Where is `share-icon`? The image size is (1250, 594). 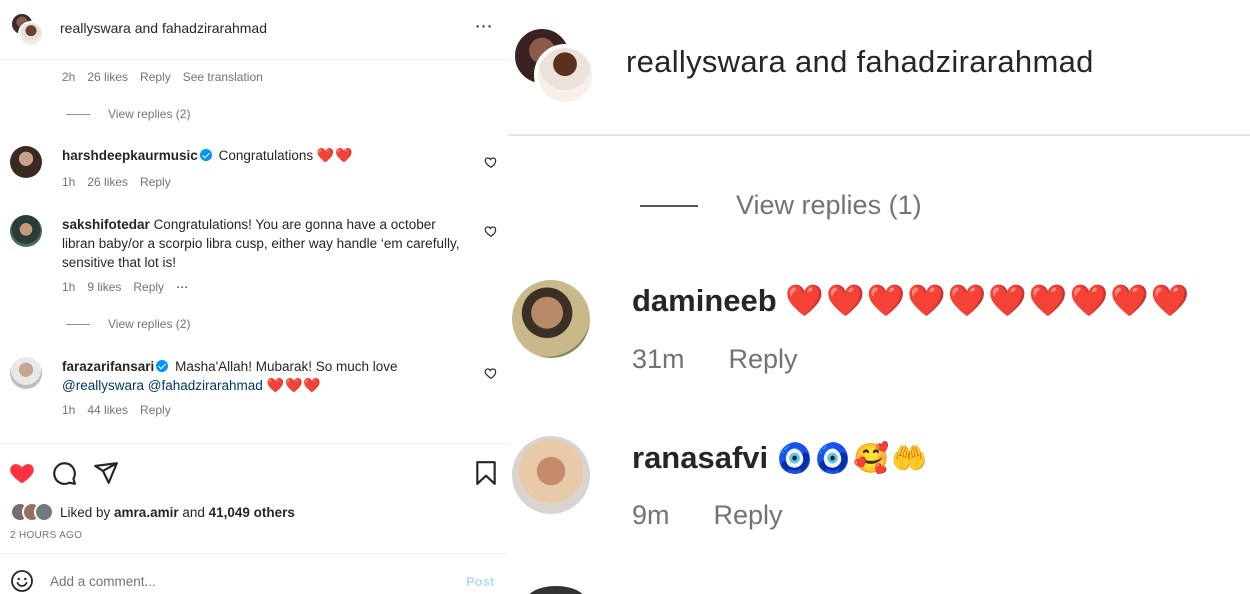
share-icon is located at coordinates (106, 473).